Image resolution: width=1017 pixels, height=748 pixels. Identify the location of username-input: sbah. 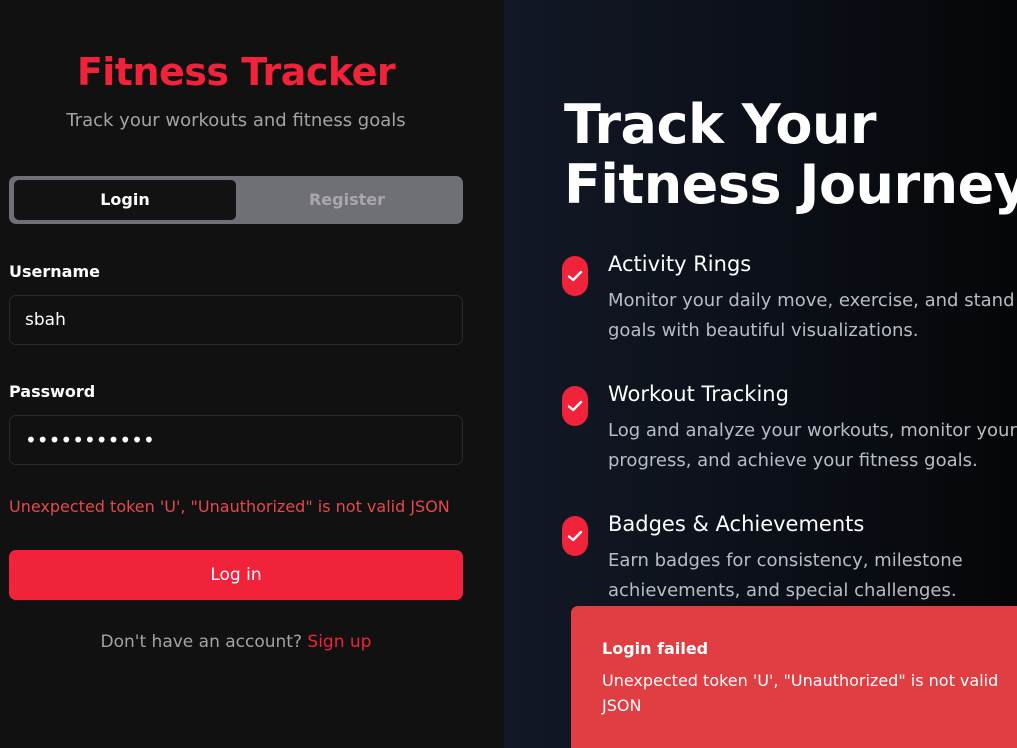
(236, 320).